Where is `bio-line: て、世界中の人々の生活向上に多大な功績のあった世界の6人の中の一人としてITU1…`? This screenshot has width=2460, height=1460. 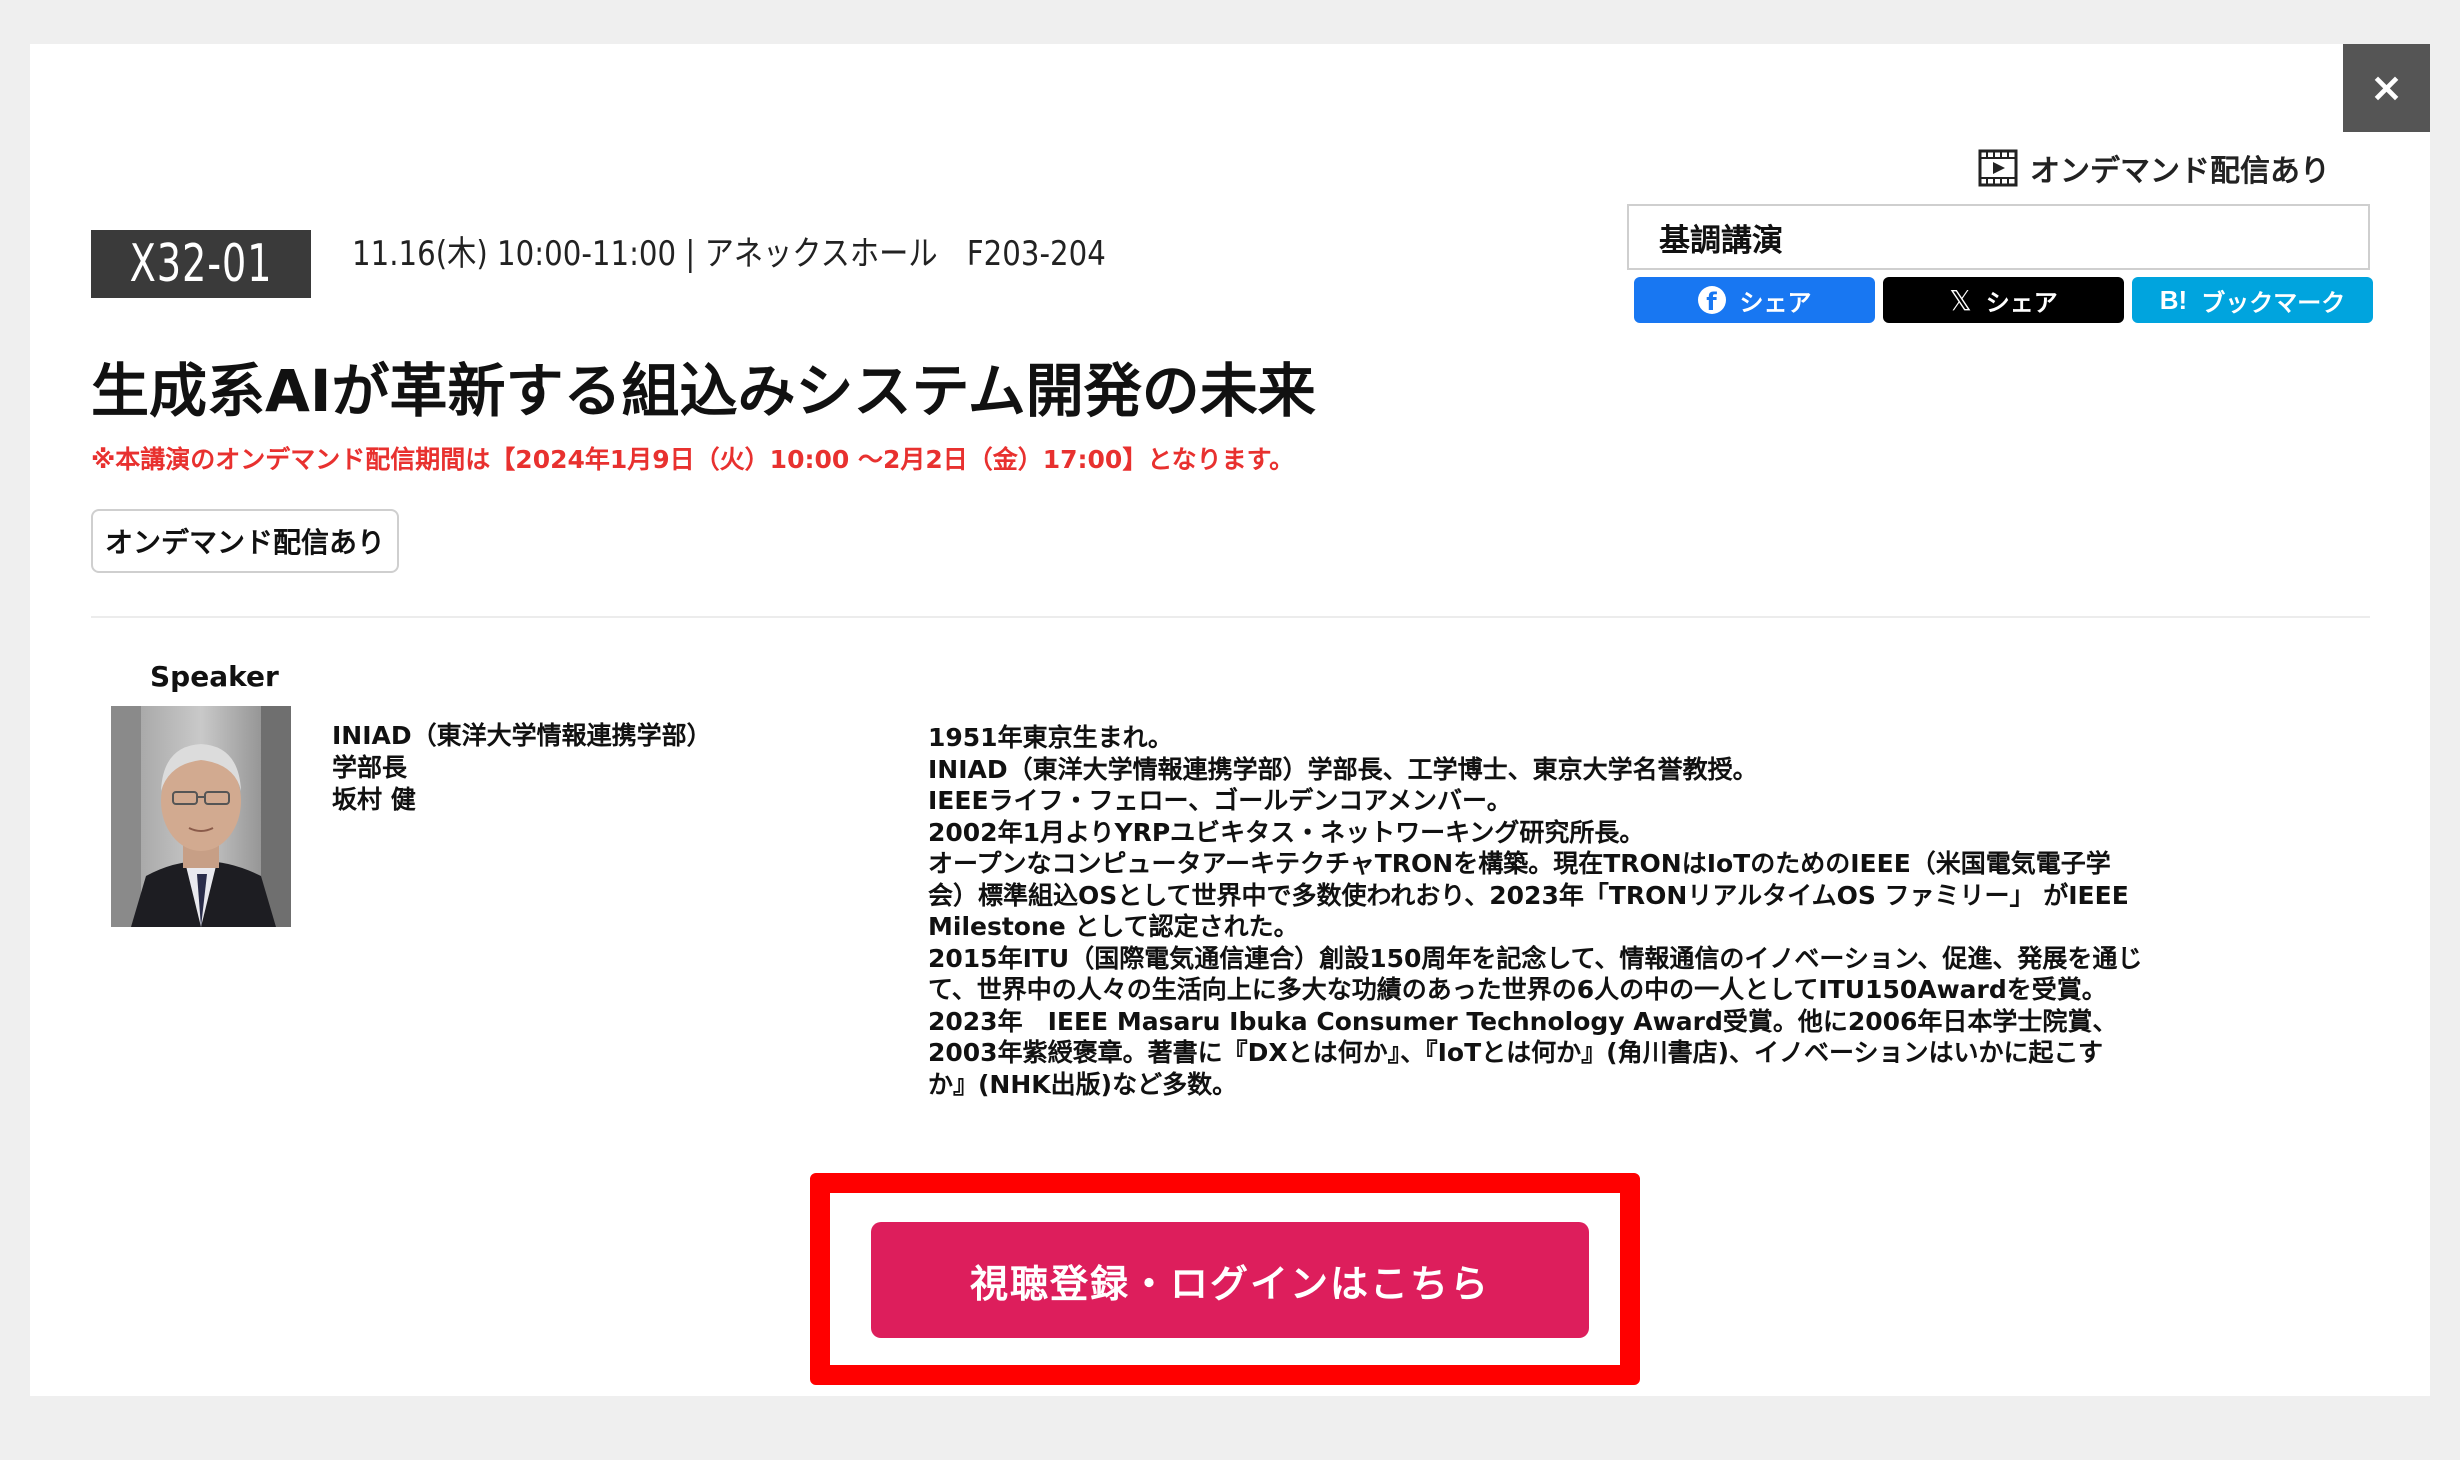
bio-line: て、世界中の人々の生活向上に多大な功績のあった世界の6人の中の一人としてITU1… is located at coordinates (1517, 989).